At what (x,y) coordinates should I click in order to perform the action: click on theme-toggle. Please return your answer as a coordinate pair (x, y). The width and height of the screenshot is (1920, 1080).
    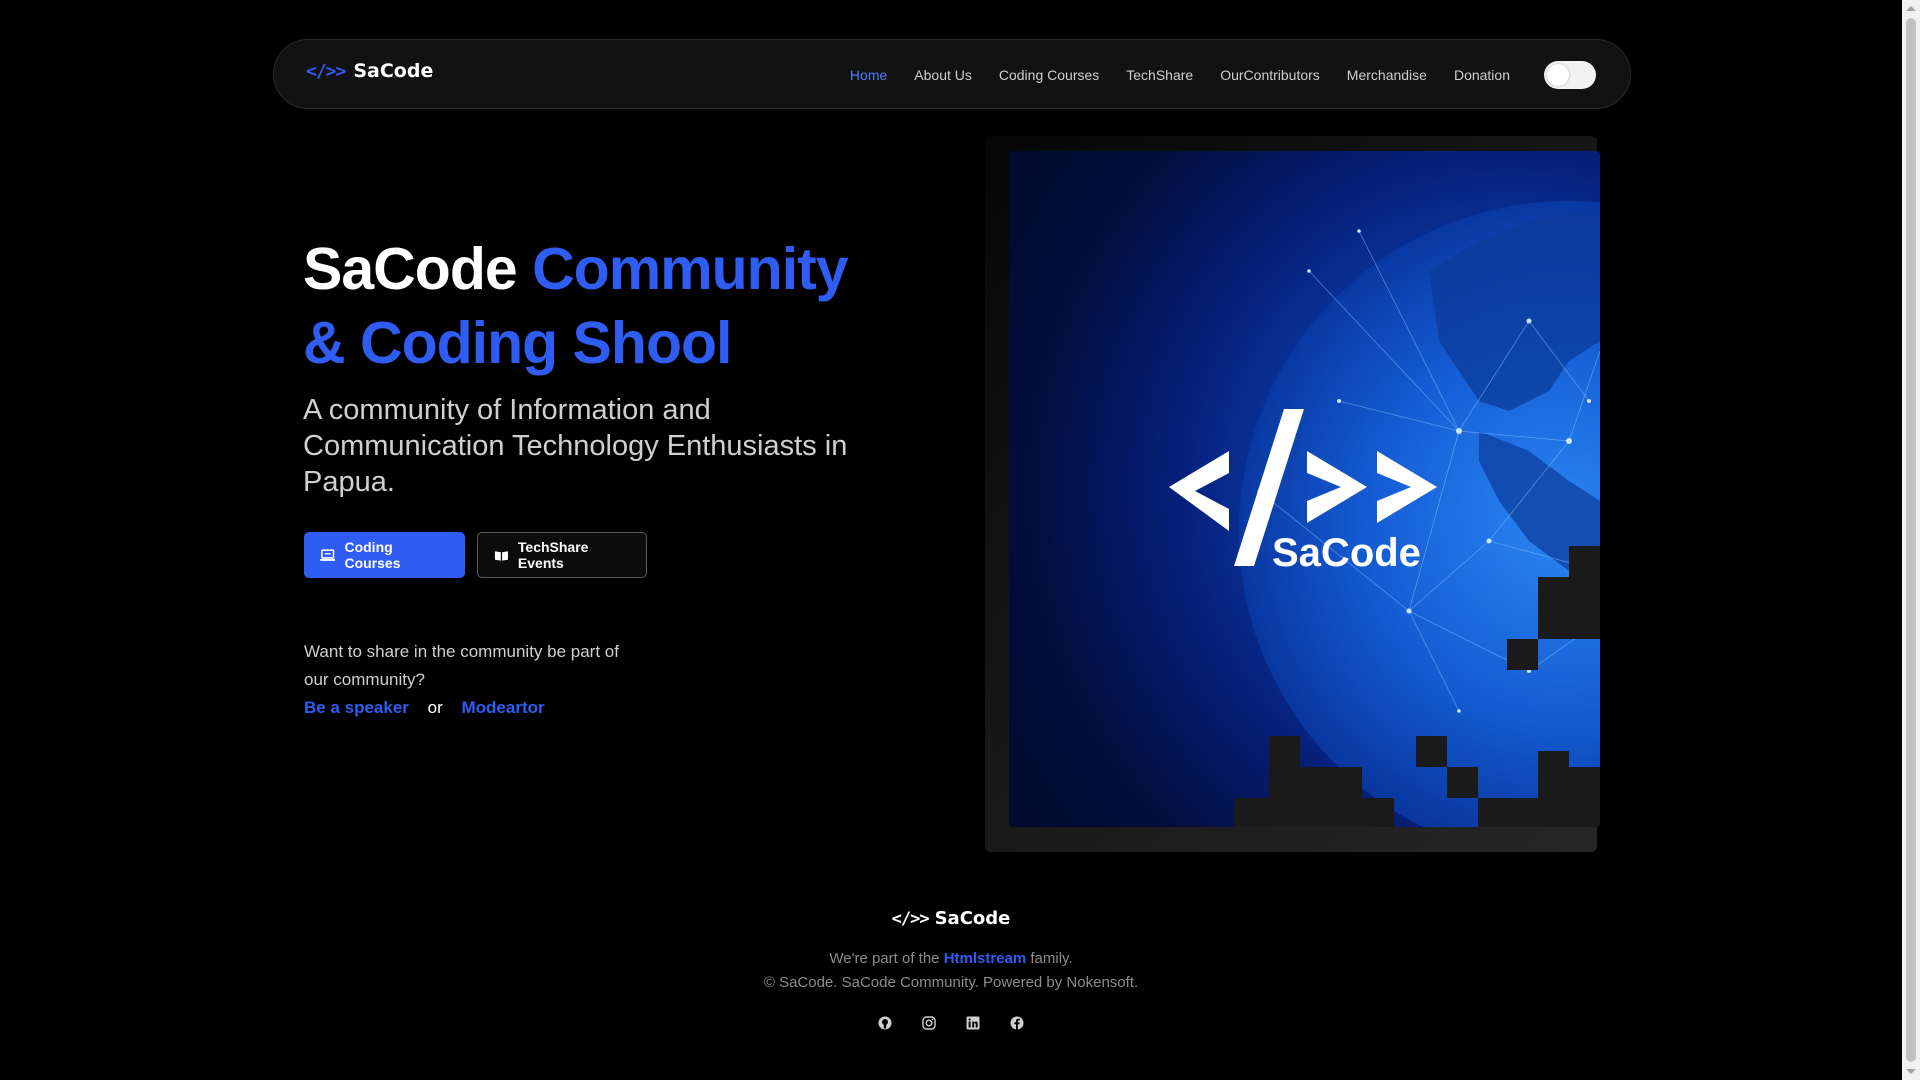
    Looking at the image, I should click on (1570, 75).